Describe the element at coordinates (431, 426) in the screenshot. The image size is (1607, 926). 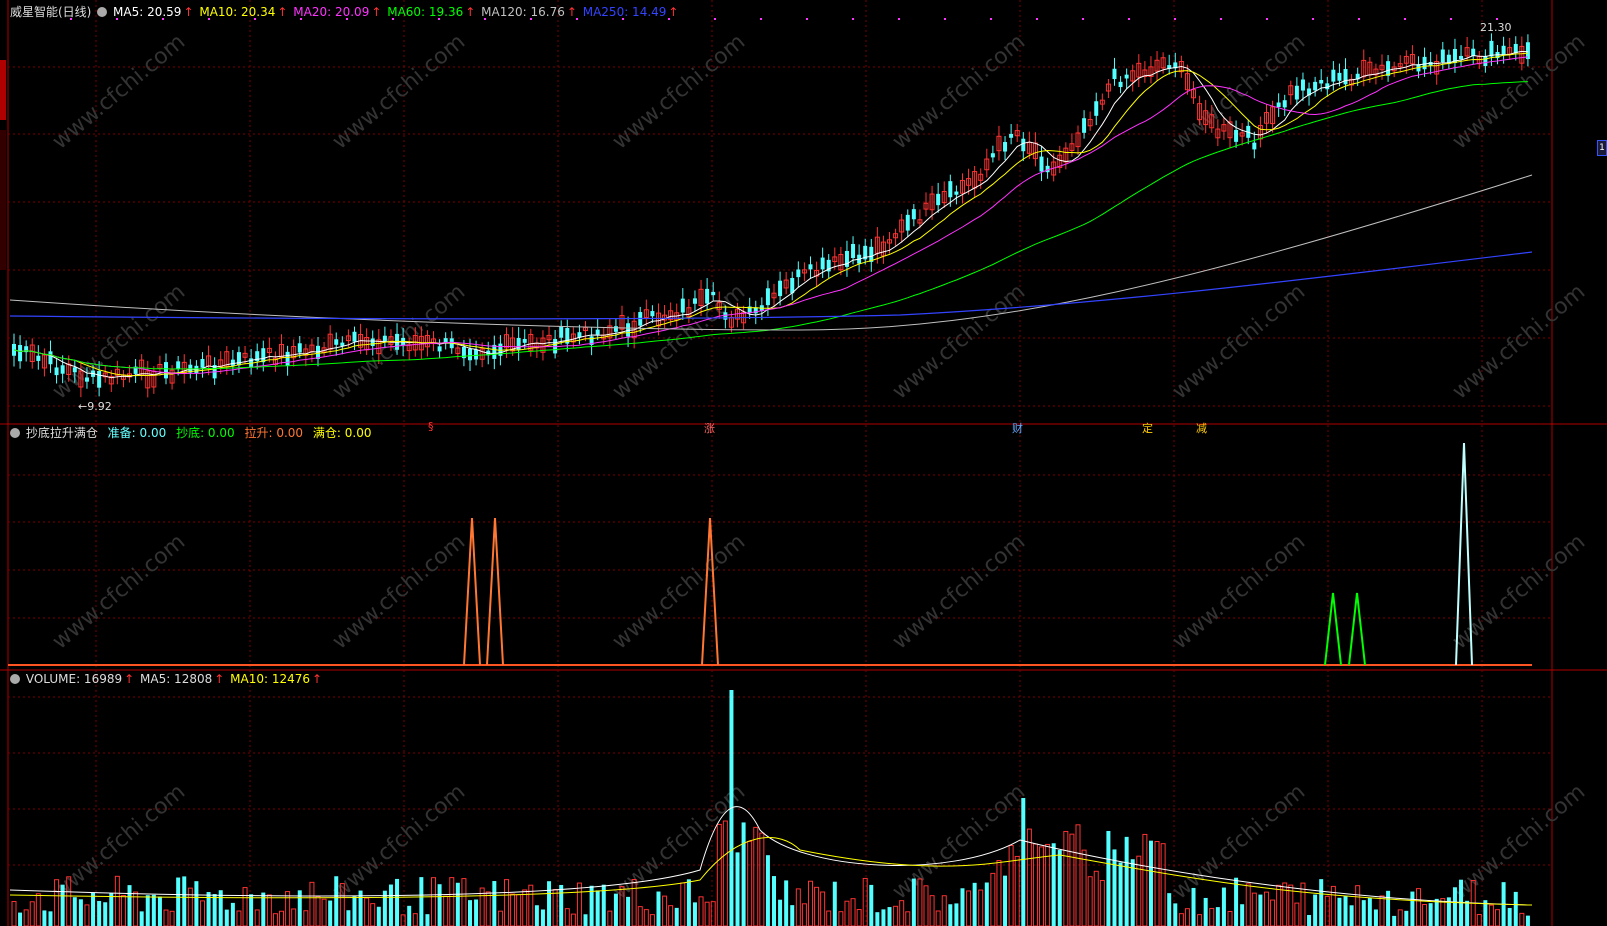
I see `event-marker: §` at that location.